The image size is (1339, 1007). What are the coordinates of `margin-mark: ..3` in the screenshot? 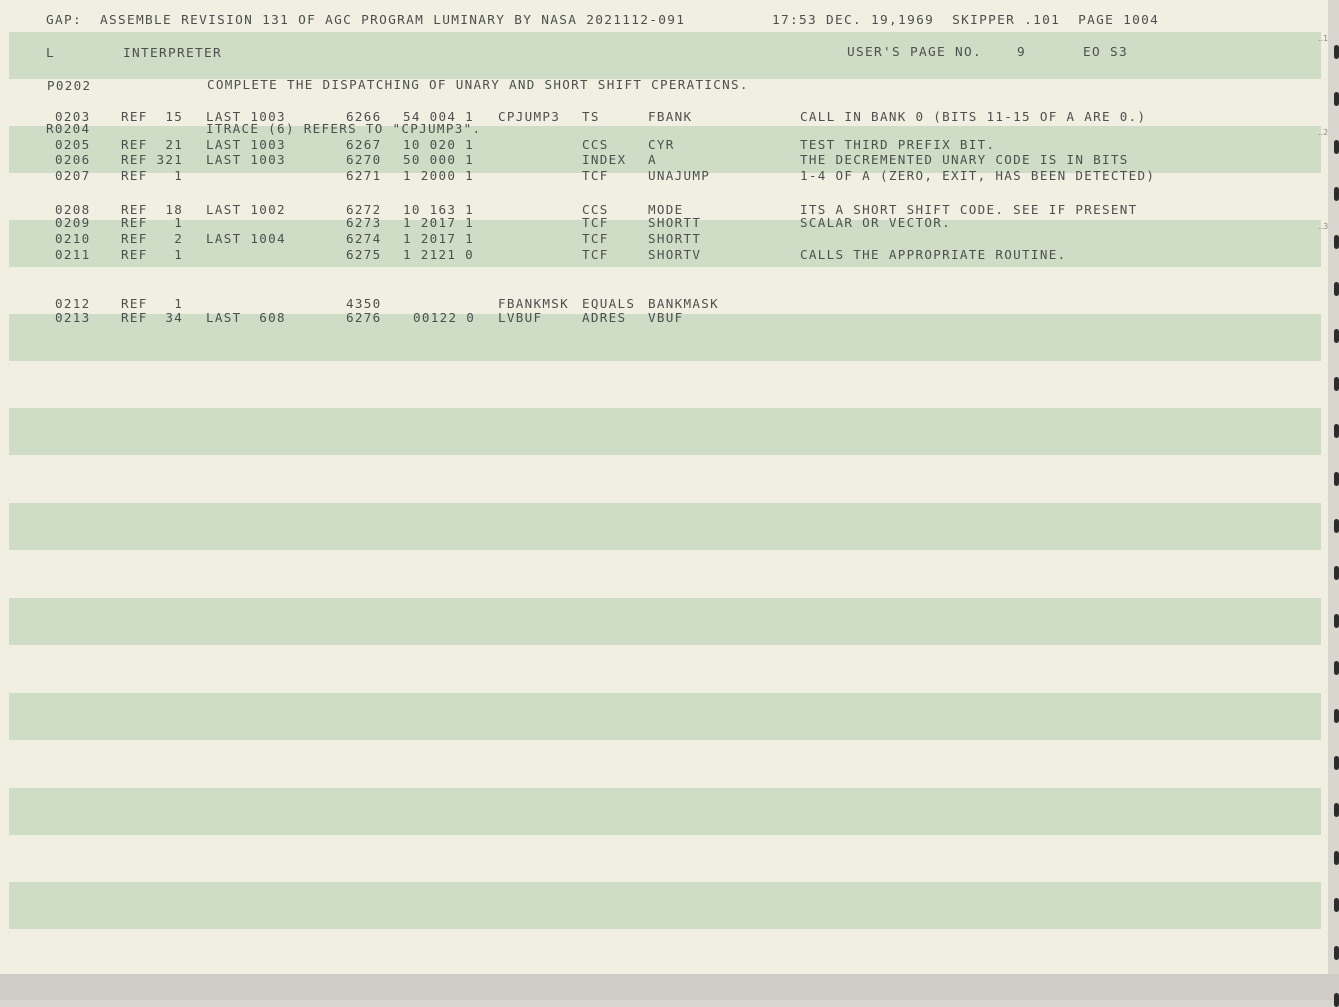 It's located at (1323, 226).